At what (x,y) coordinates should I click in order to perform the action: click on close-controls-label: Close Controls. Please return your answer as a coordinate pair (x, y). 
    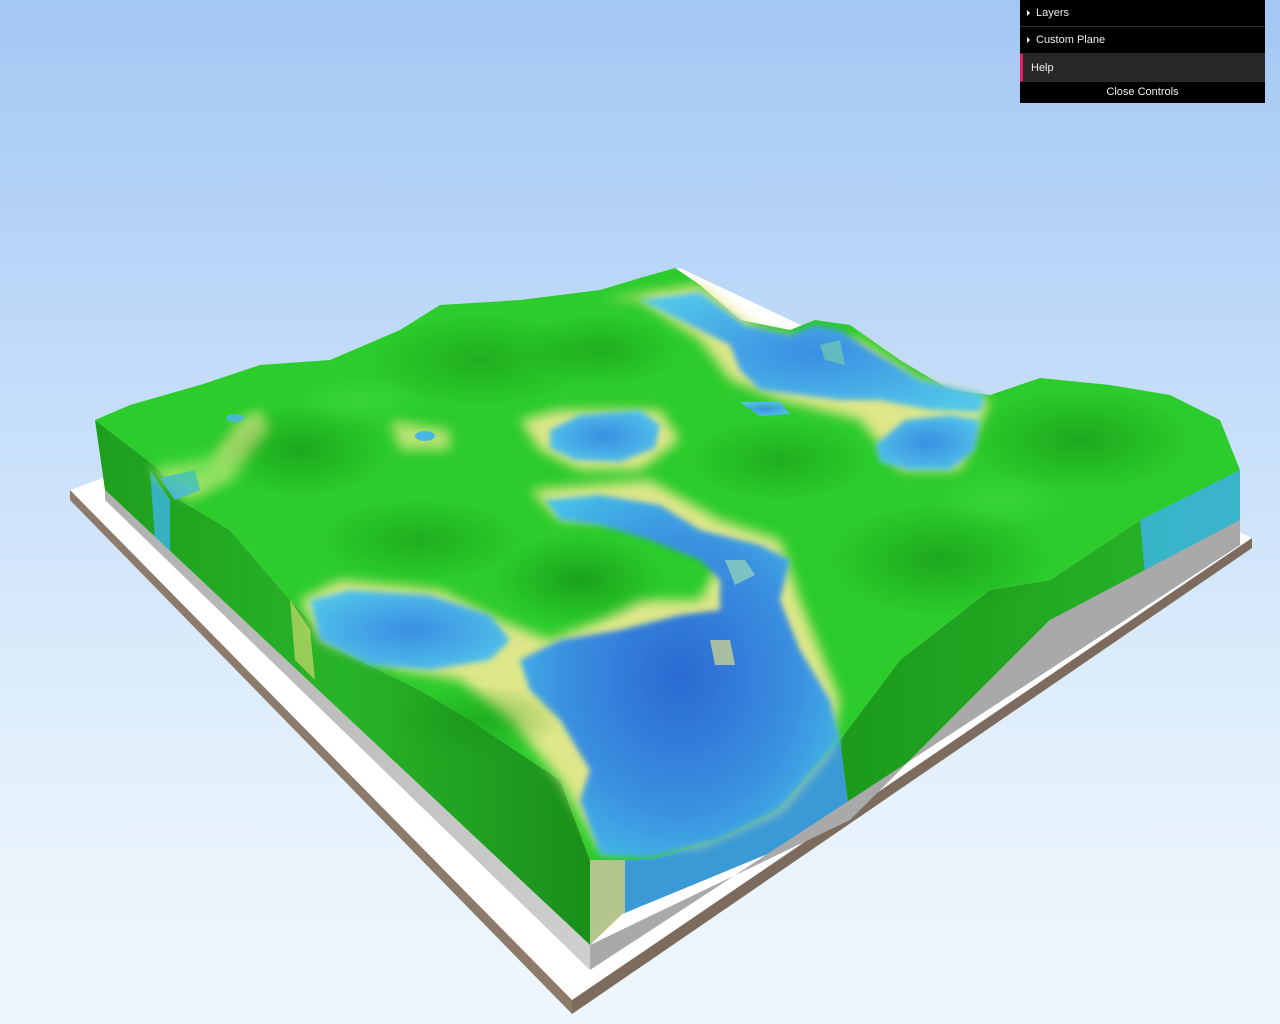
    Looking at the image, I should click on (1142, 92).